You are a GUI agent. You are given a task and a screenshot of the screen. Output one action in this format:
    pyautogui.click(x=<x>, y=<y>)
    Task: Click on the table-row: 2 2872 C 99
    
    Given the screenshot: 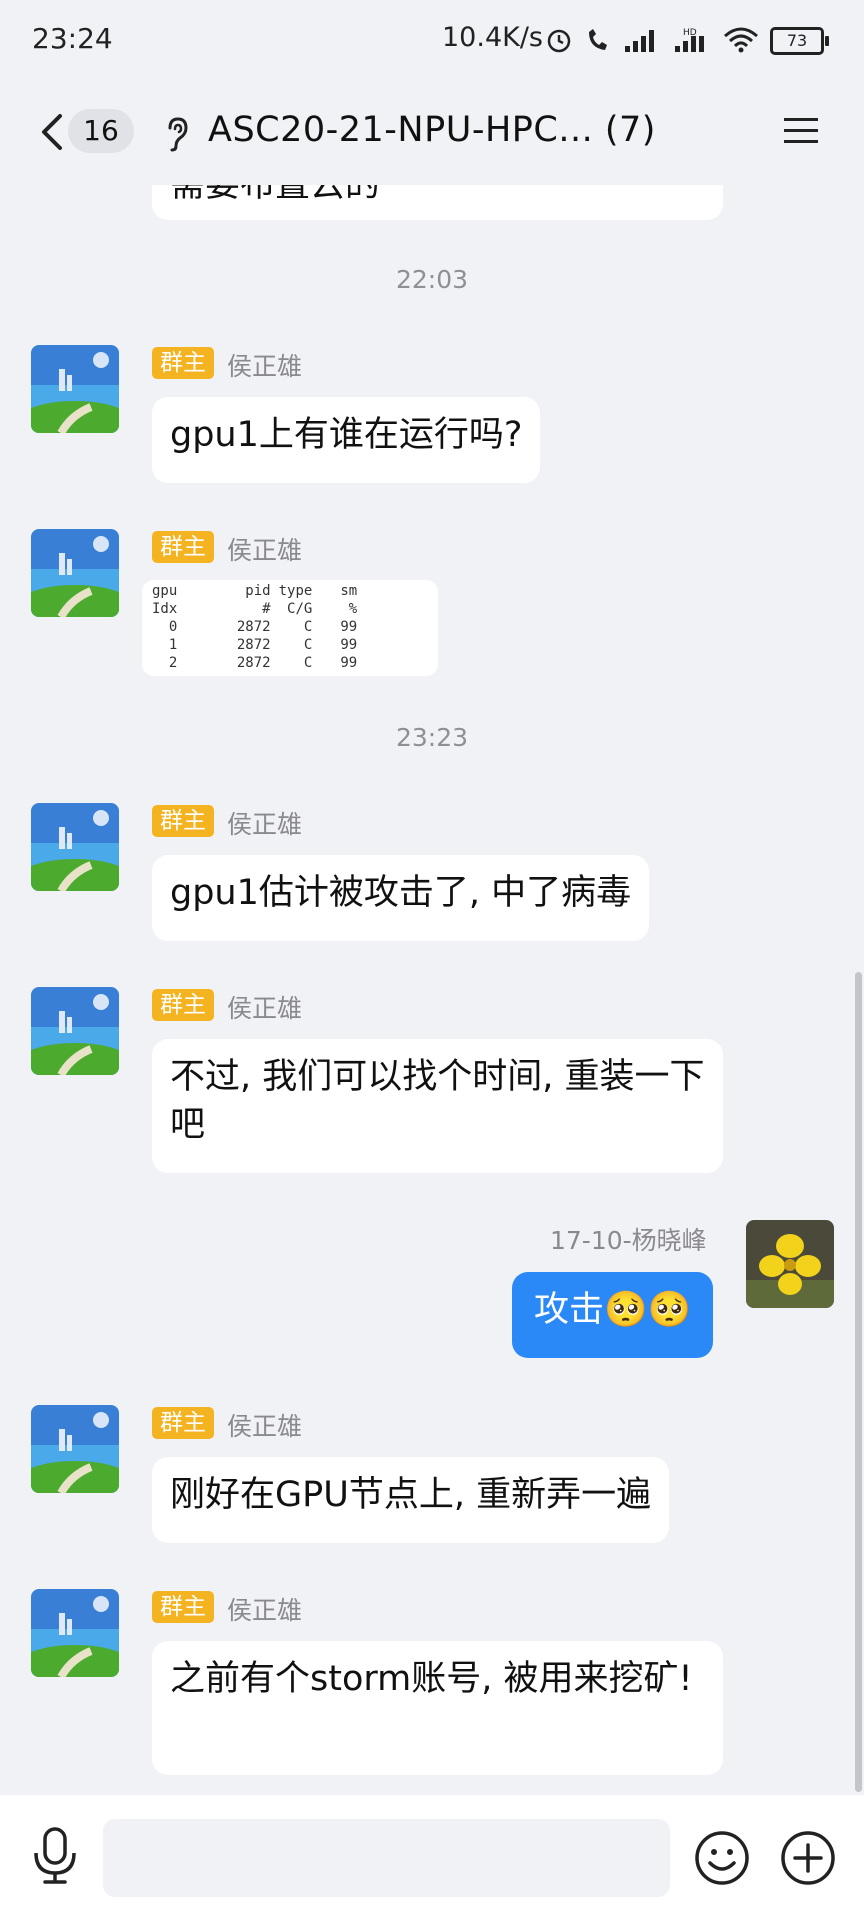 What is the action you would take?
    pyautogui.click(x=258, y=663)
    